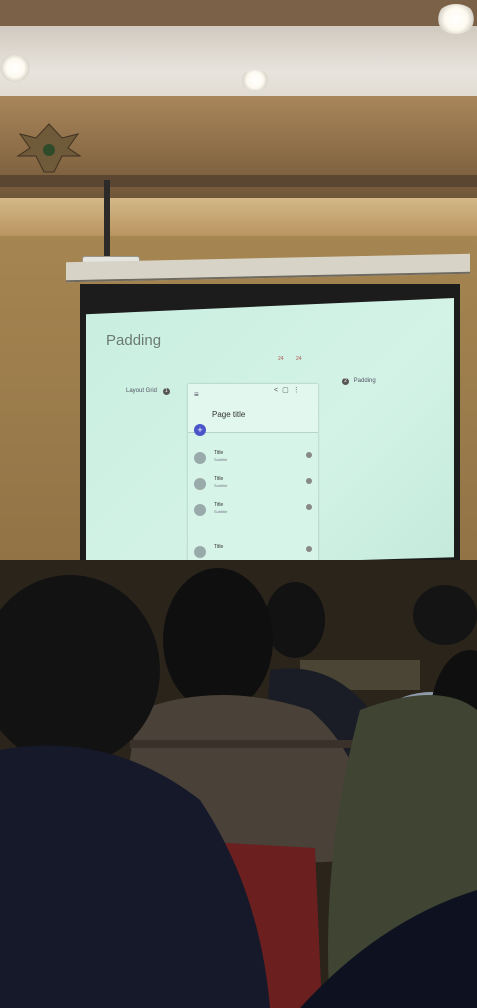 The height and width of the screenshot is (1008, 477). I want to click on ceiling-lamp-left, so click(15, 68).